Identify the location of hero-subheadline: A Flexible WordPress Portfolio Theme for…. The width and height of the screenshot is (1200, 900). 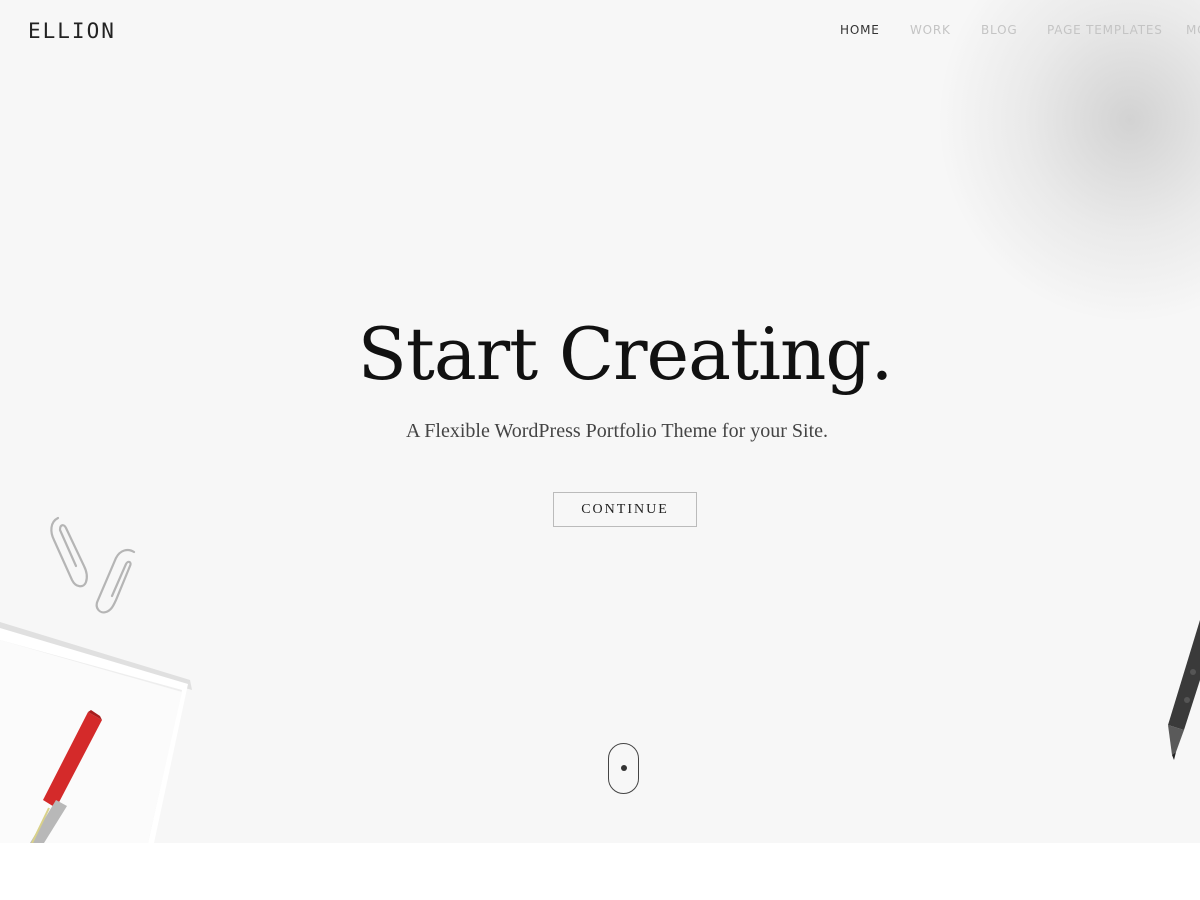
(617, 431).